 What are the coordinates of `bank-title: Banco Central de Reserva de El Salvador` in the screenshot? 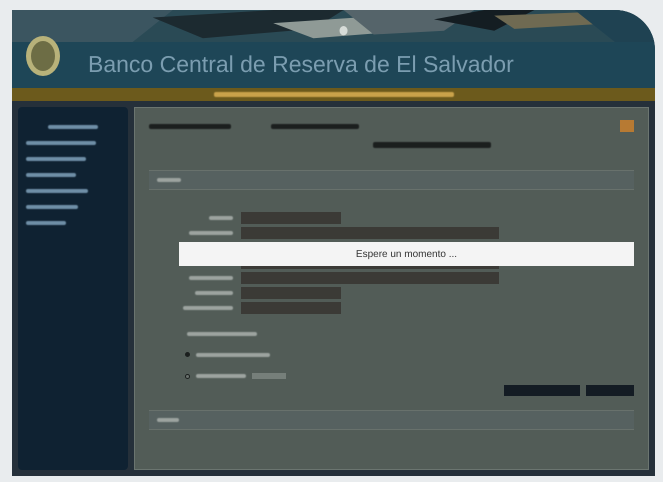 It's located at (301, 64).